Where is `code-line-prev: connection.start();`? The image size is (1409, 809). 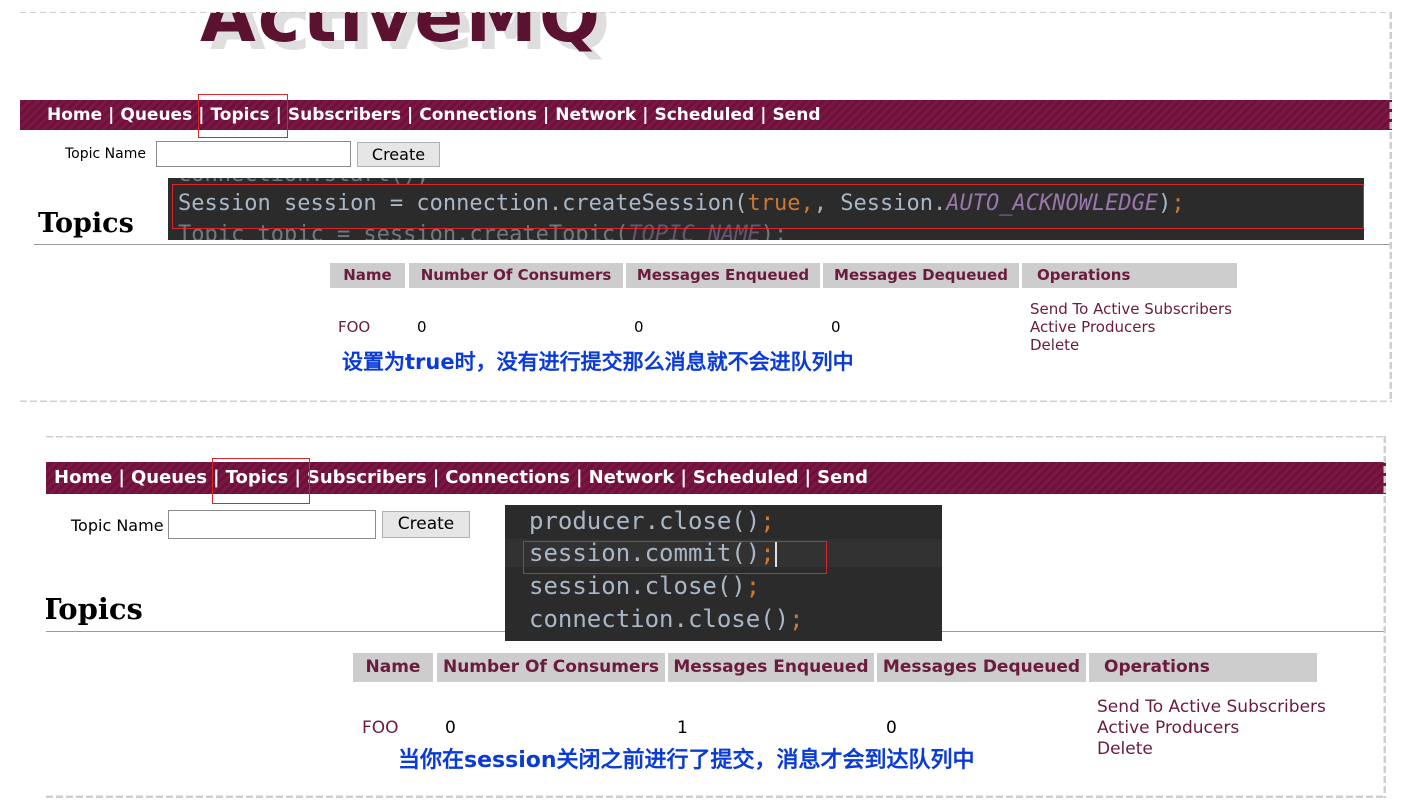 code-line-prev: connection.start(); is located at coordinates (304, 182).